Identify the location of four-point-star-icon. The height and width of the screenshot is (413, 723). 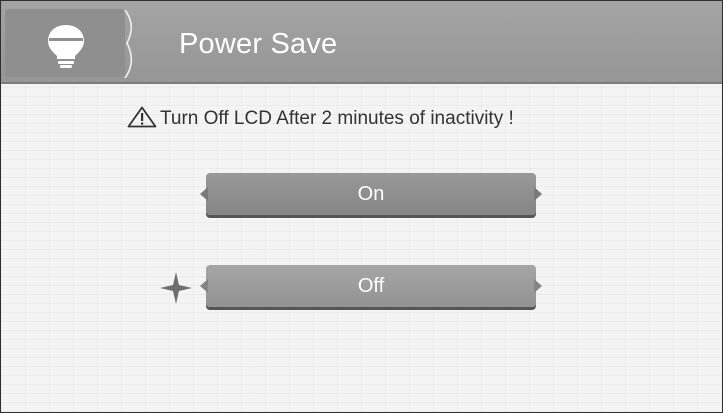
(176, 288).